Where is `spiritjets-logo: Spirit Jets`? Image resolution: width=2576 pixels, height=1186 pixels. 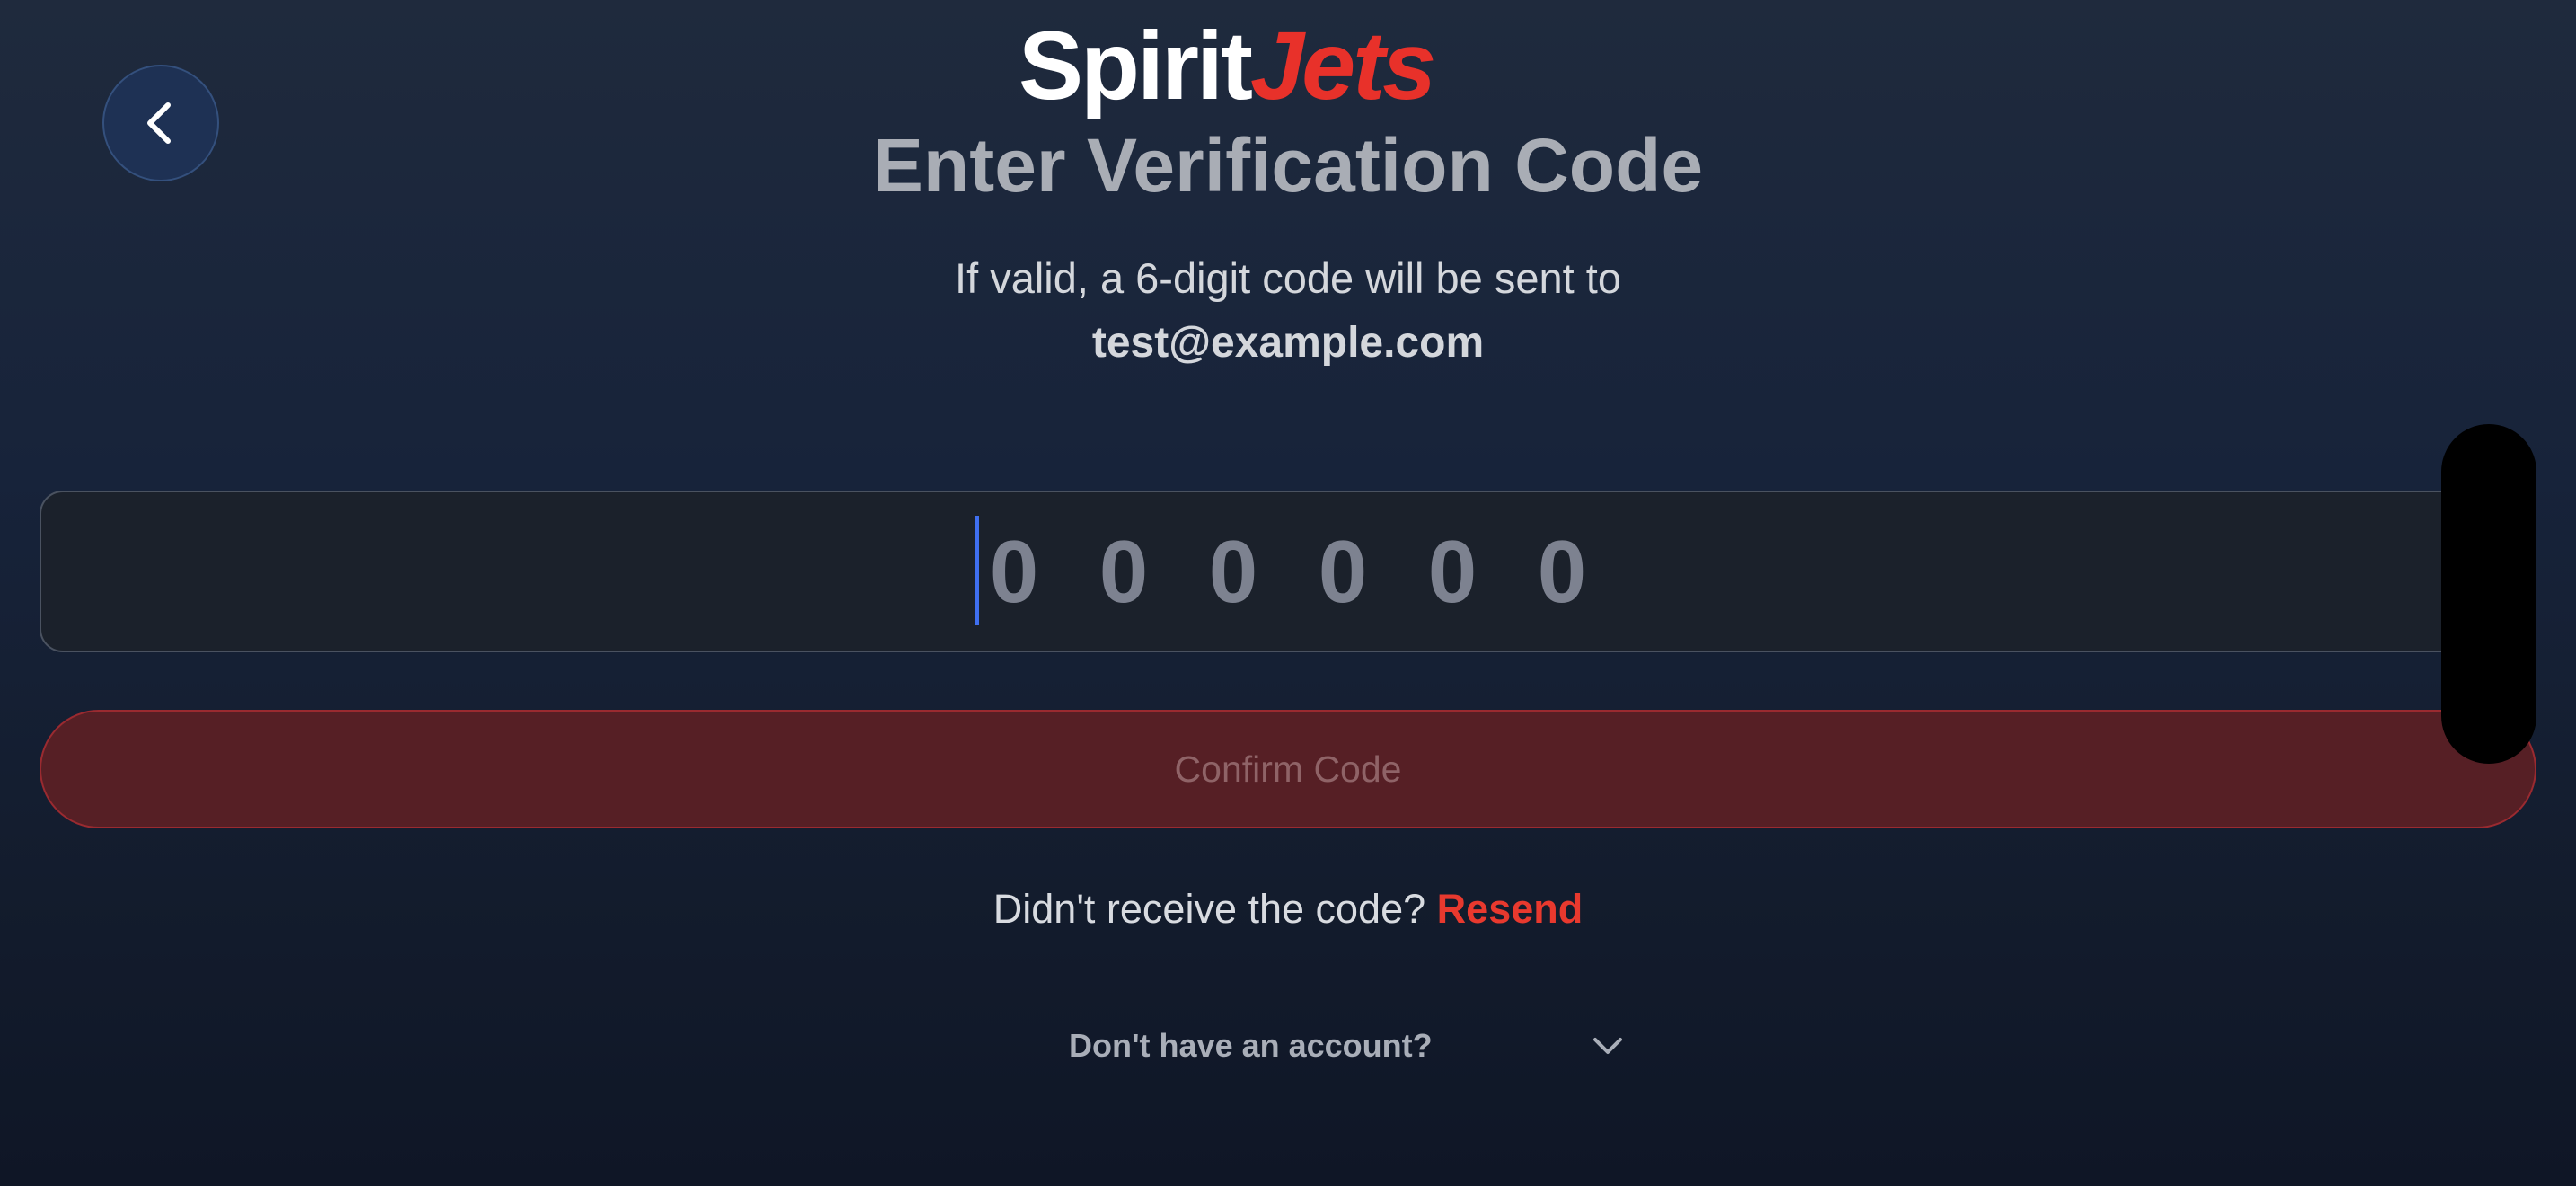
spiritjets-logo: Spirit Jets is located at coordinates (1288, 65).